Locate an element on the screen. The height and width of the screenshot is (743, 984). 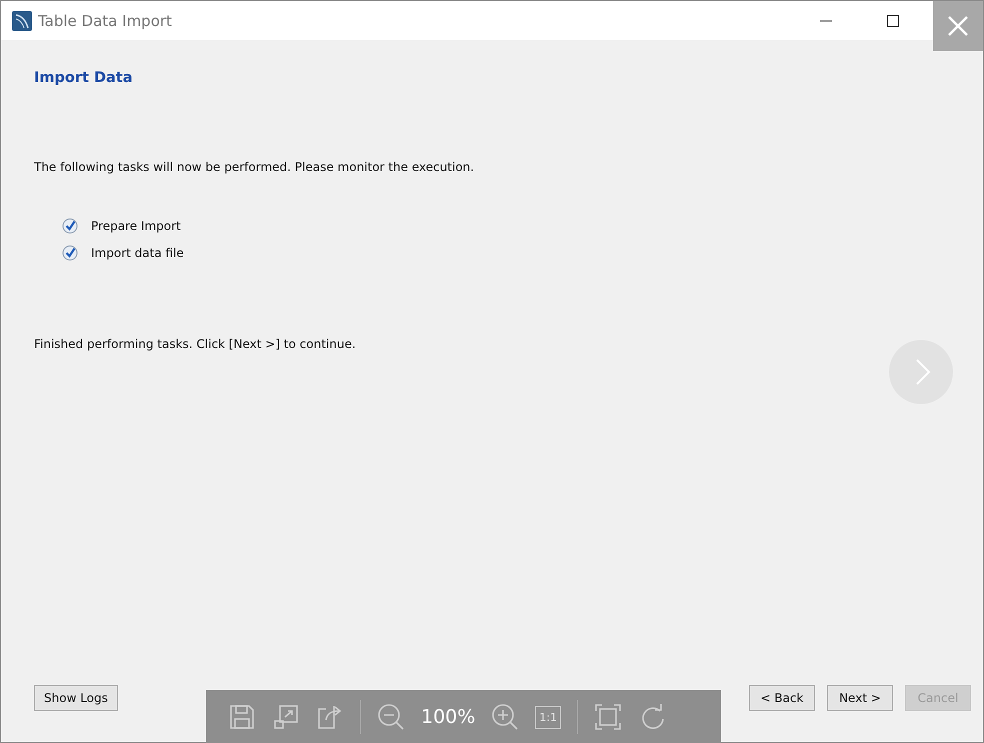
intro-text: The following tasks will now be performed. Please monitor the execution. is located at coordinates (255, 167).